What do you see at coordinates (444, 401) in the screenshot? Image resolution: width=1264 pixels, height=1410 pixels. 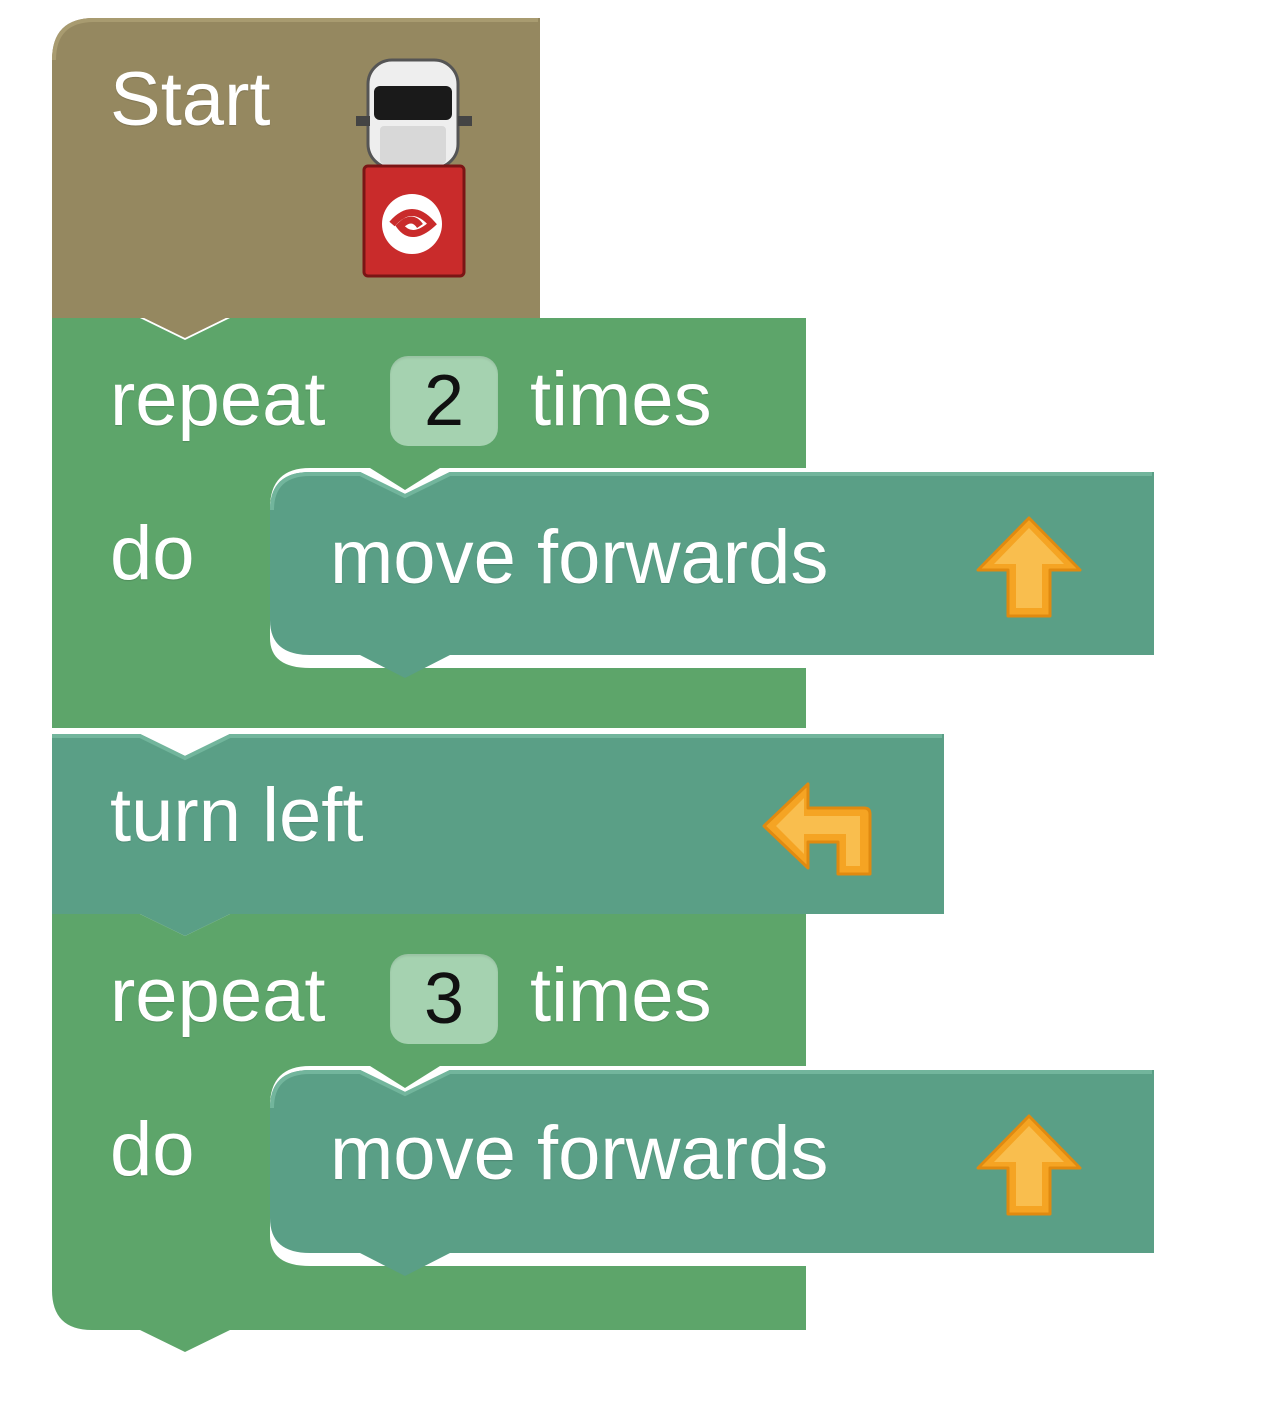 I see `repeat-count-field-1: 2` at bounding box center [444, 401].